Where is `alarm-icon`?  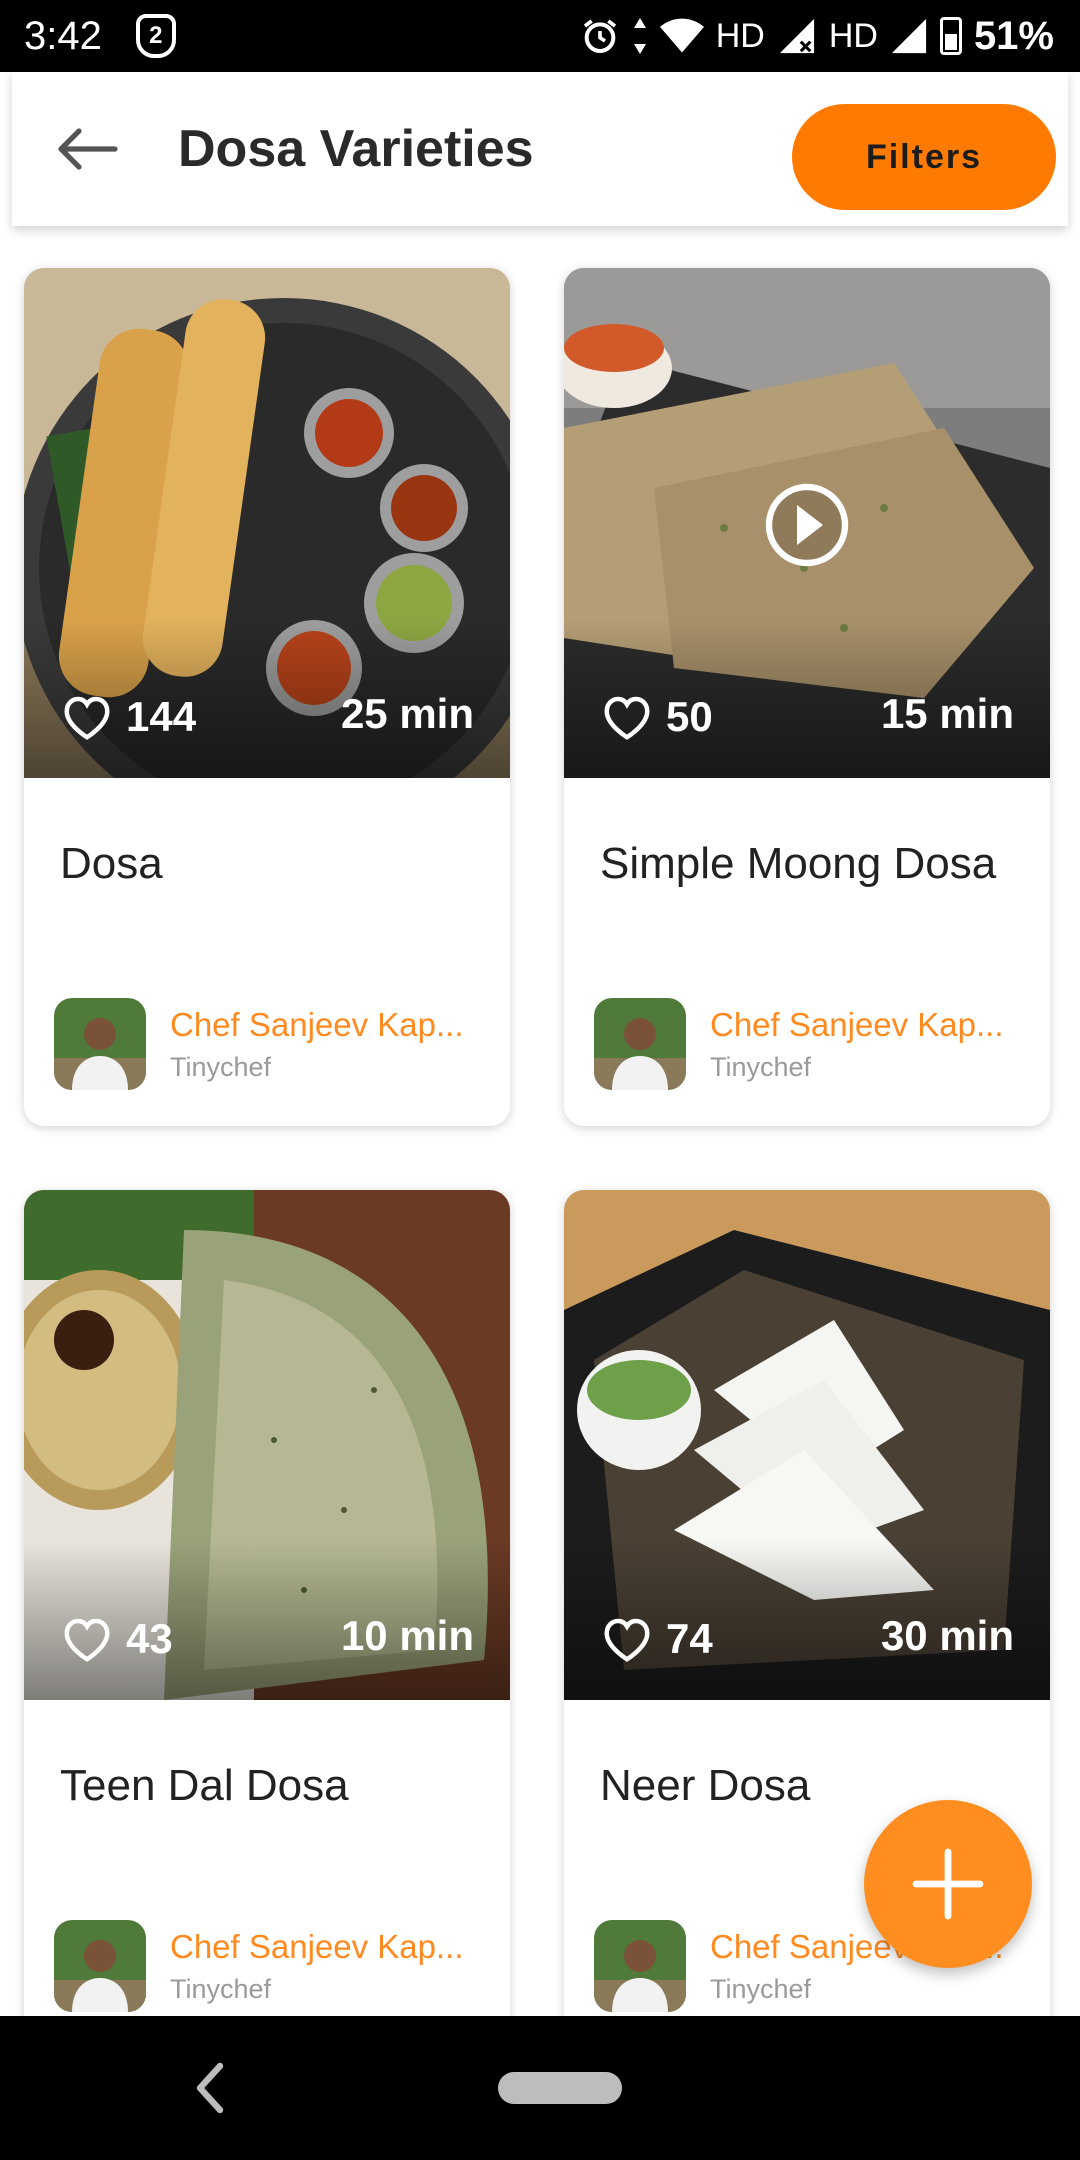
alarm-icon is located at coordinates (599, 36).